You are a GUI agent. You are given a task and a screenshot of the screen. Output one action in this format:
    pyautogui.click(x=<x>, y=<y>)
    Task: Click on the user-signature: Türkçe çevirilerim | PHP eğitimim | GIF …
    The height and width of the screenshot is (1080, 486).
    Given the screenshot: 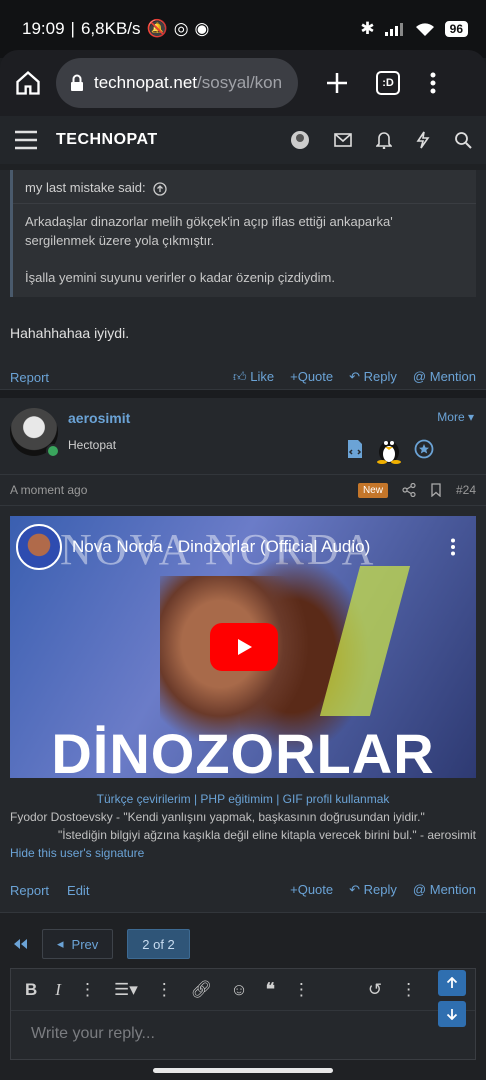 What is the action you would take?
    pyautogui.click(x=243, y=820)
    